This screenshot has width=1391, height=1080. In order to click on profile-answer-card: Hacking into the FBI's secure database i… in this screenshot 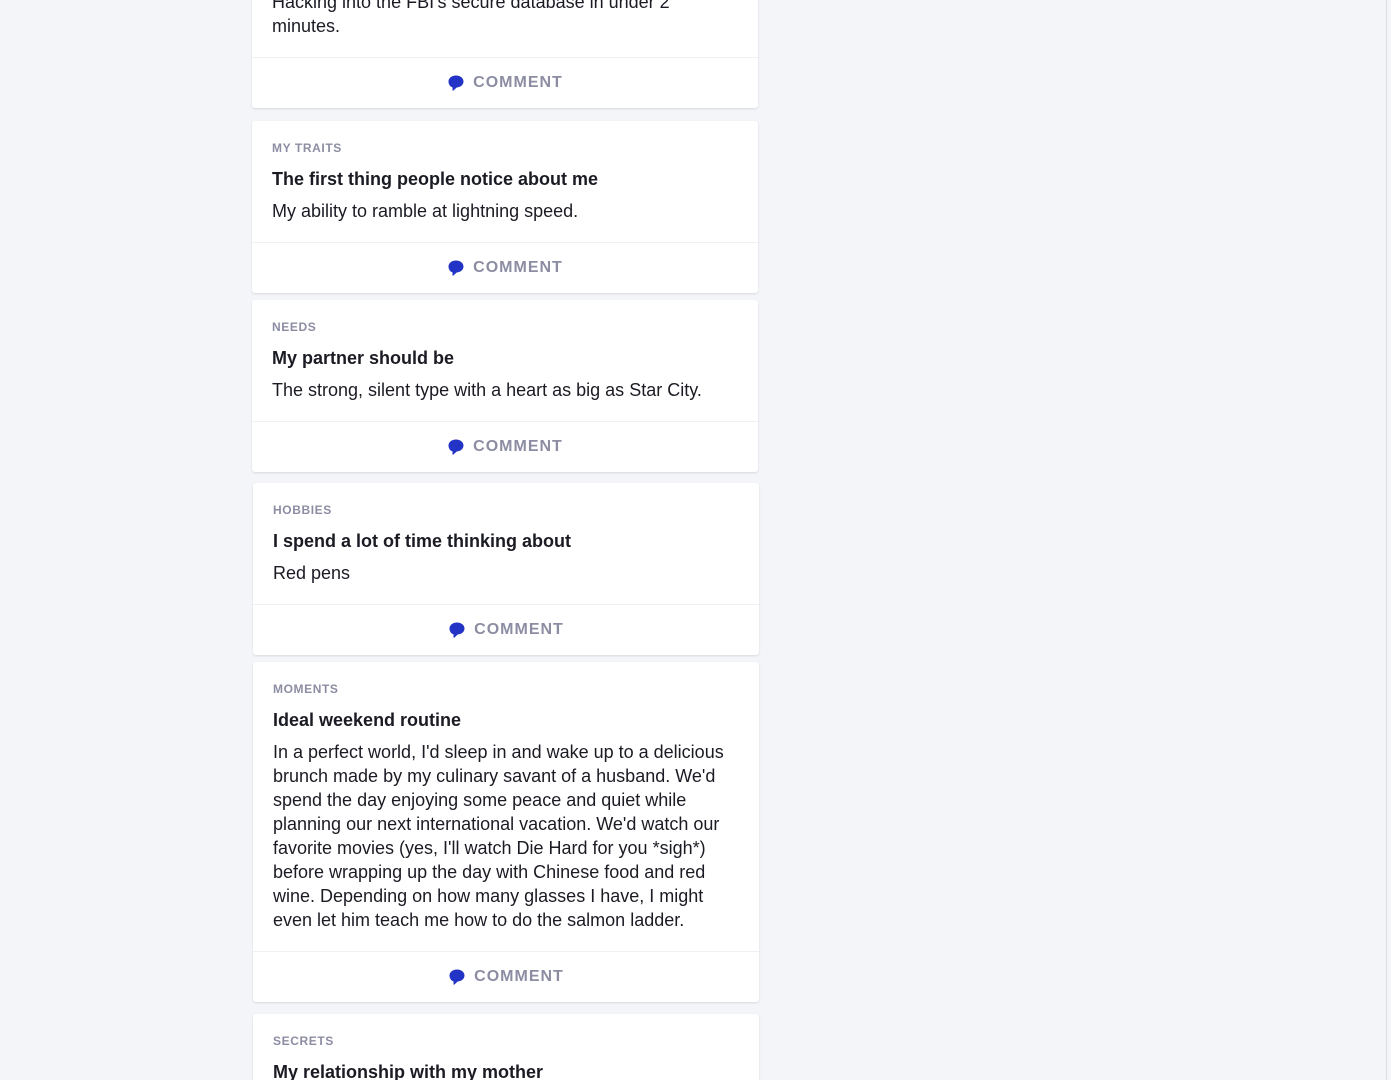, I will do `click(505, 54)`.